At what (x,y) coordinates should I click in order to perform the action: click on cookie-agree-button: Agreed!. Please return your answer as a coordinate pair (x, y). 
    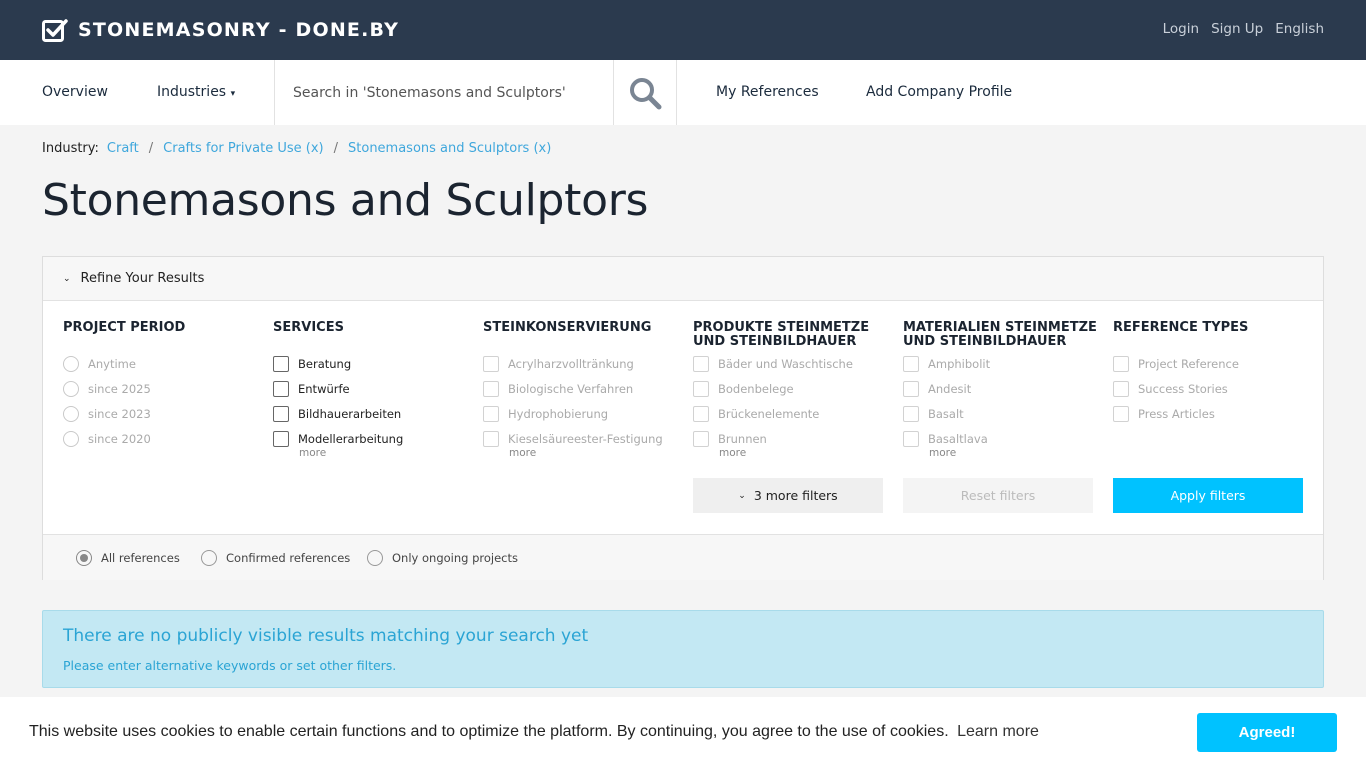
    Looking at the image, I should click on (1267, 732).